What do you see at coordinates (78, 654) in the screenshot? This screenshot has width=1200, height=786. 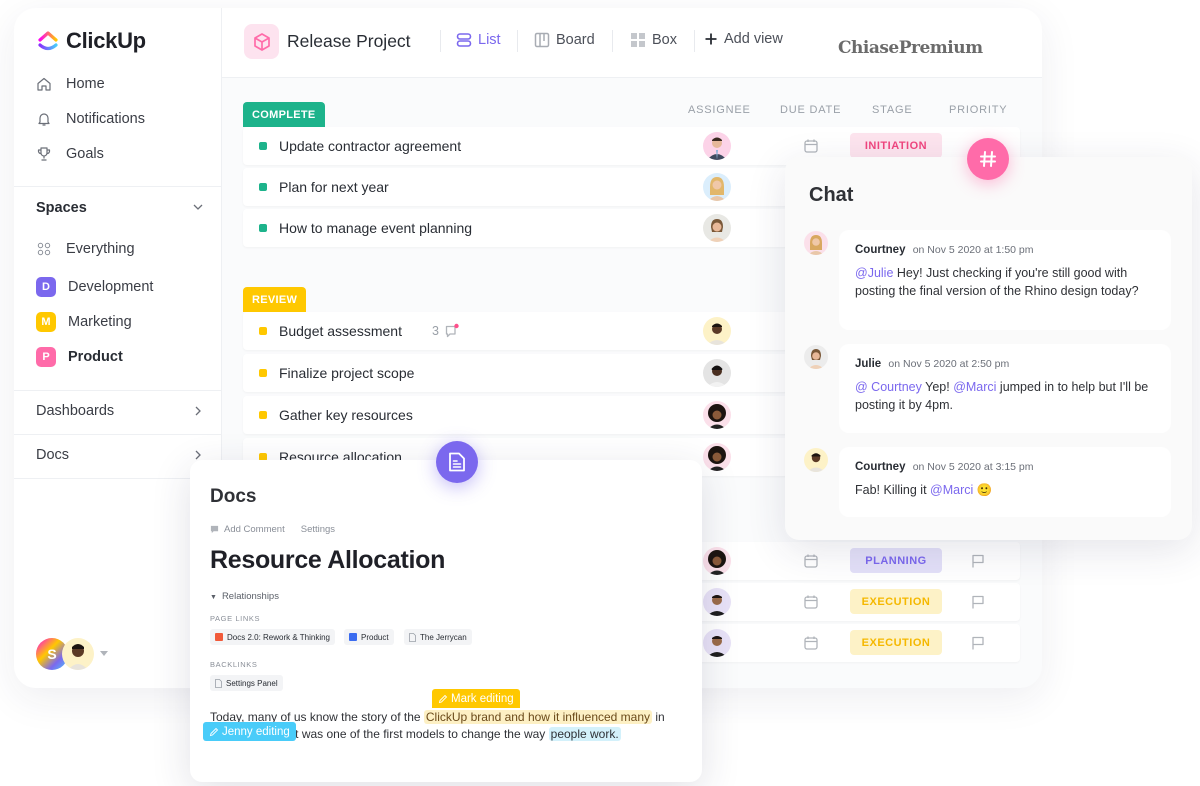 I see `team-member-avatar` at bounding box center [78, 654].